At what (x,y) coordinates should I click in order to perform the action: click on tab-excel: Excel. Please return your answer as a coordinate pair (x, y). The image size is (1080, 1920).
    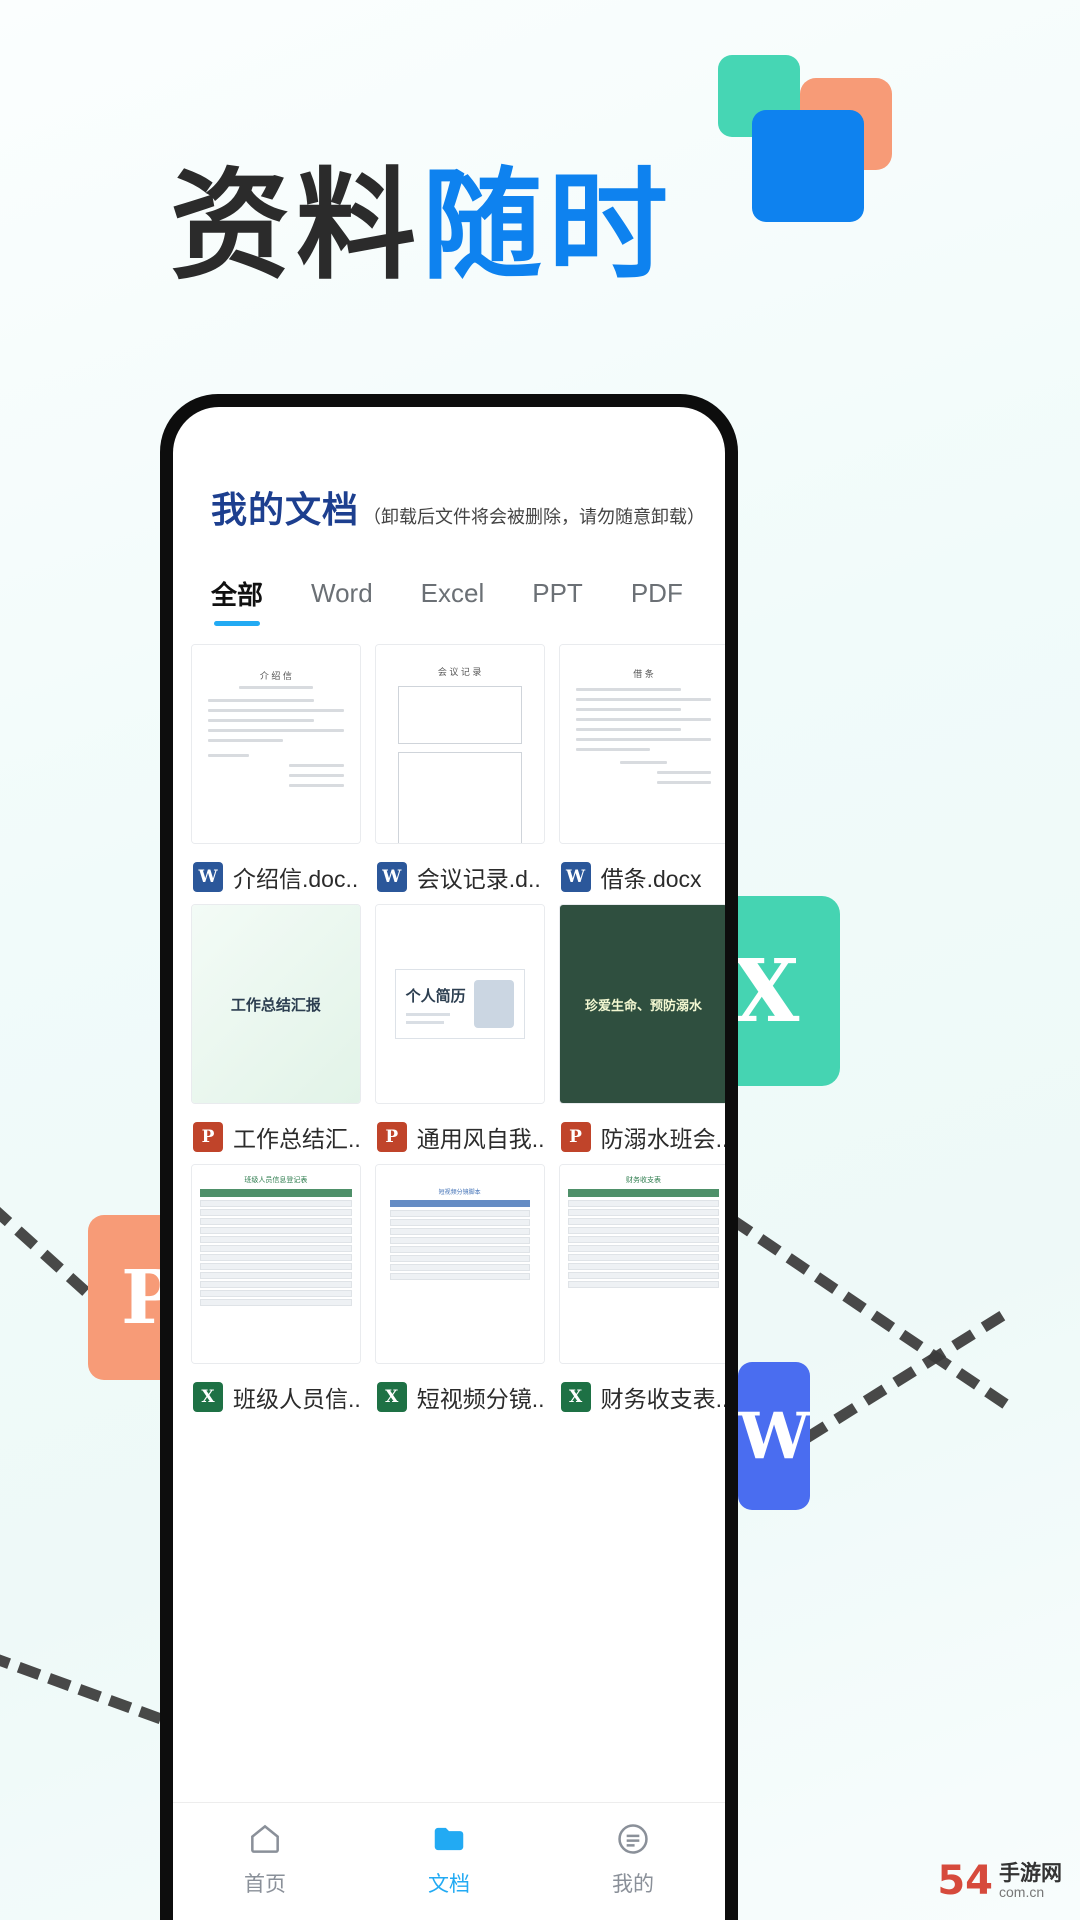
    Looking at the image, I should click on (453, 600).